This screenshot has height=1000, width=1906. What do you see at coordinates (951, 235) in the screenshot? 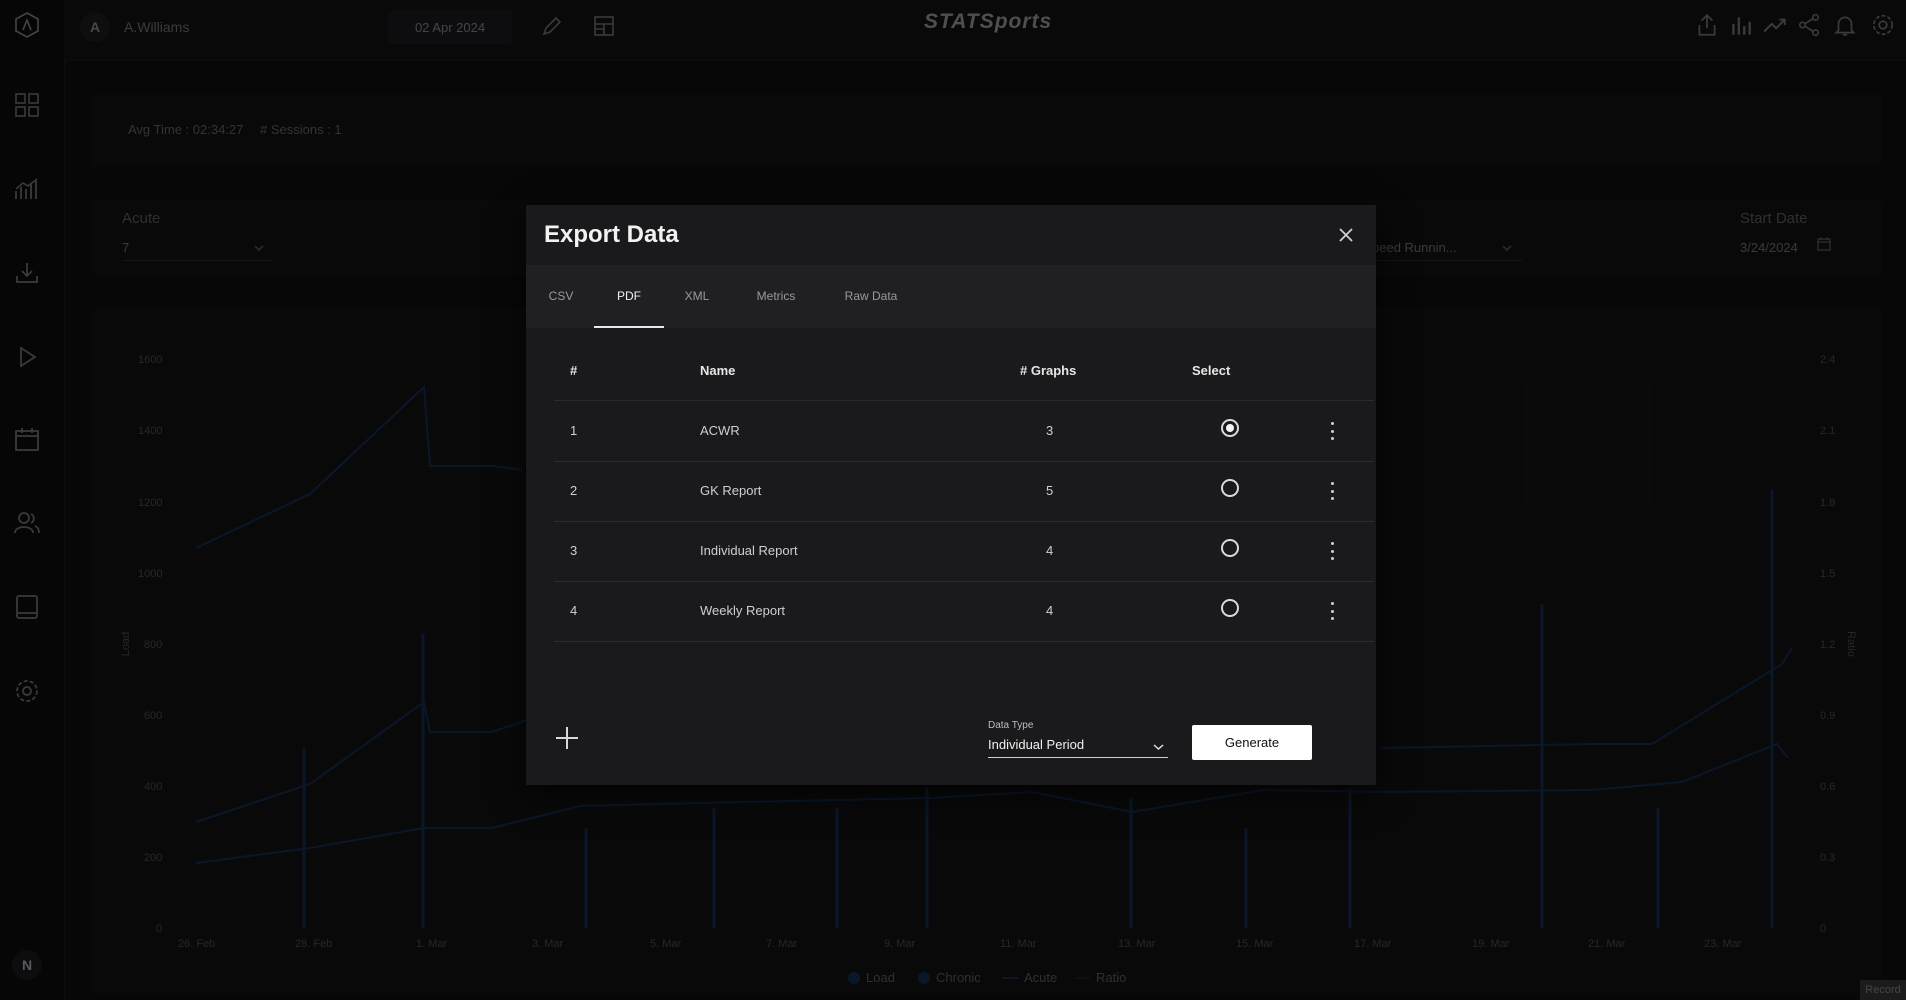
I see `modal-header: Export Data` at bounding box center [951, 235].